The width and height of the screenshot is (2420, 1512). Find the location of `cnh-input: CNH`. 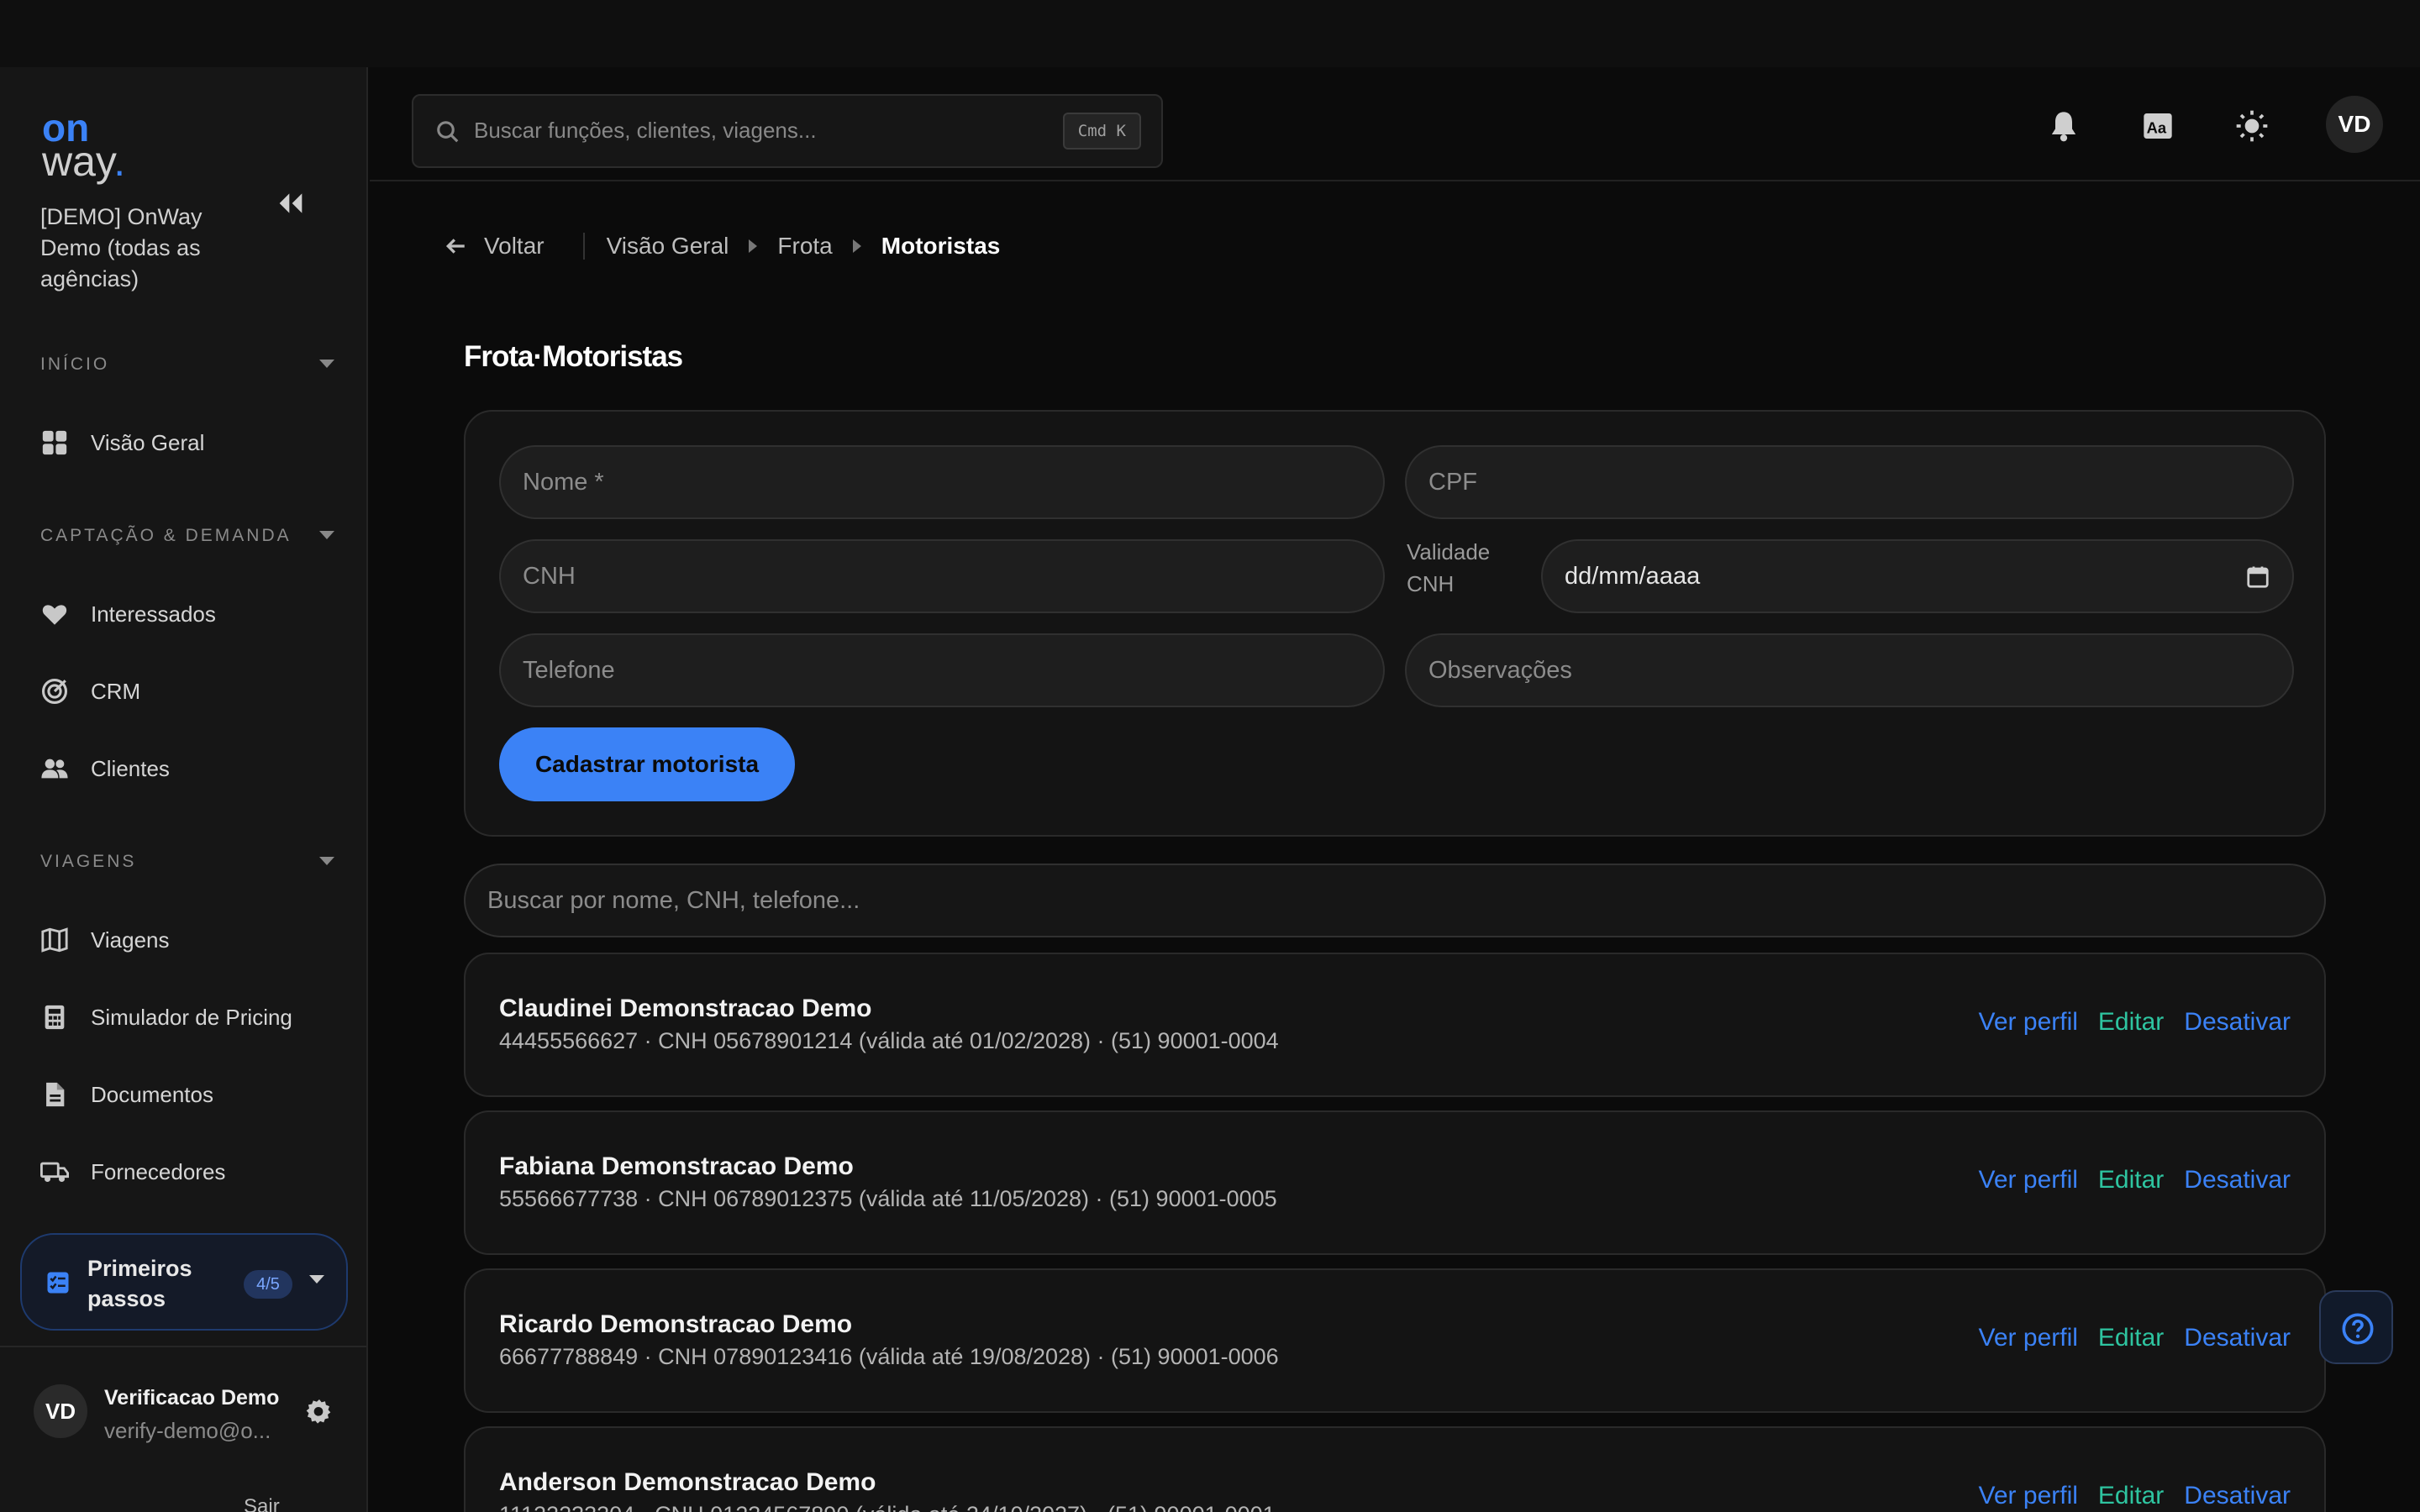

cnh-input: CNH is located at coordinates (942, 576).